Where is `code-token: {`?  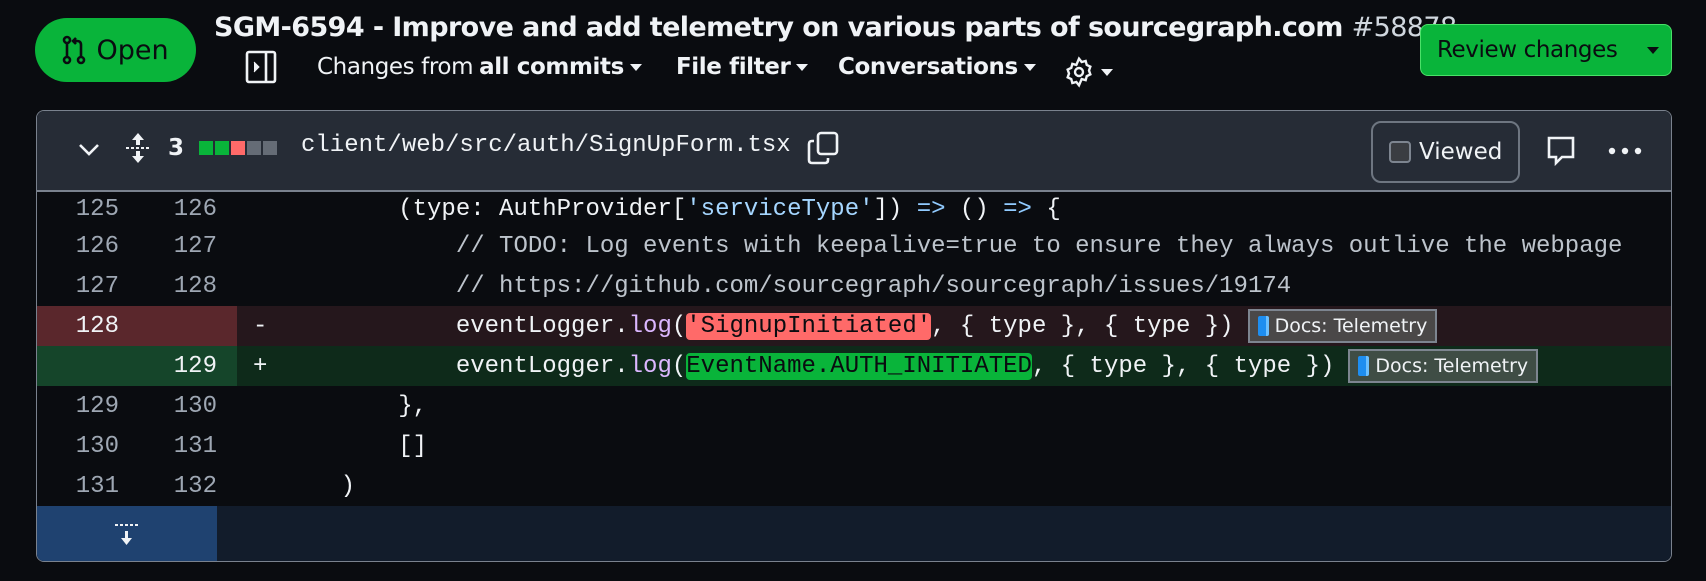 code-token: { is located at coordinates (1046, 209).